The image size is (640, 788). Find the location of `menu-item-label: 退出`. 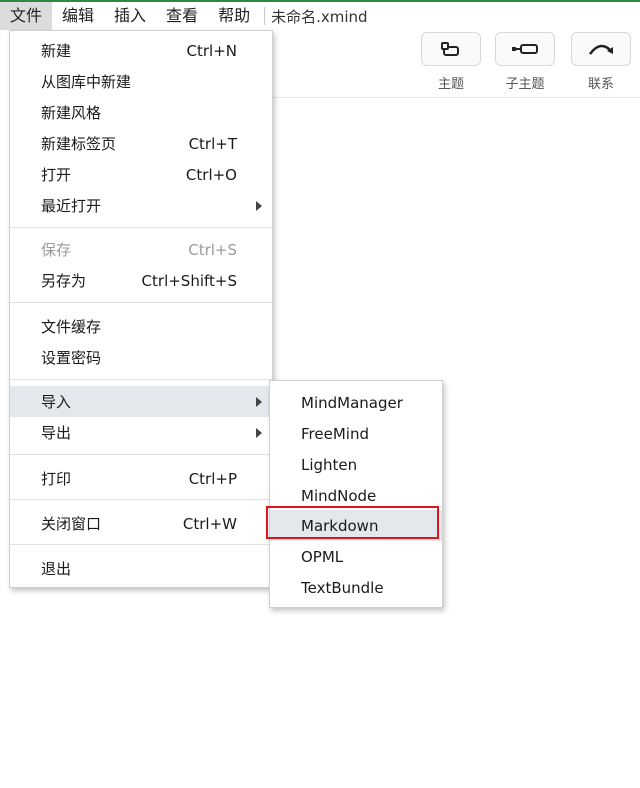

menu-item-label: 退出 is located at coordinates (56, 569).